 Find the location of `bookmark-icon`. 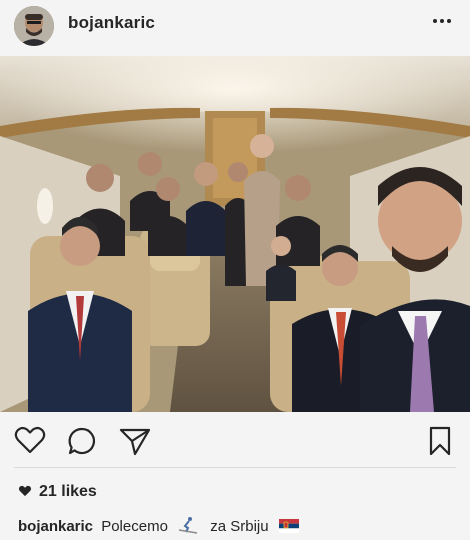

bookmark-icon is located at coordinates (440, 443).